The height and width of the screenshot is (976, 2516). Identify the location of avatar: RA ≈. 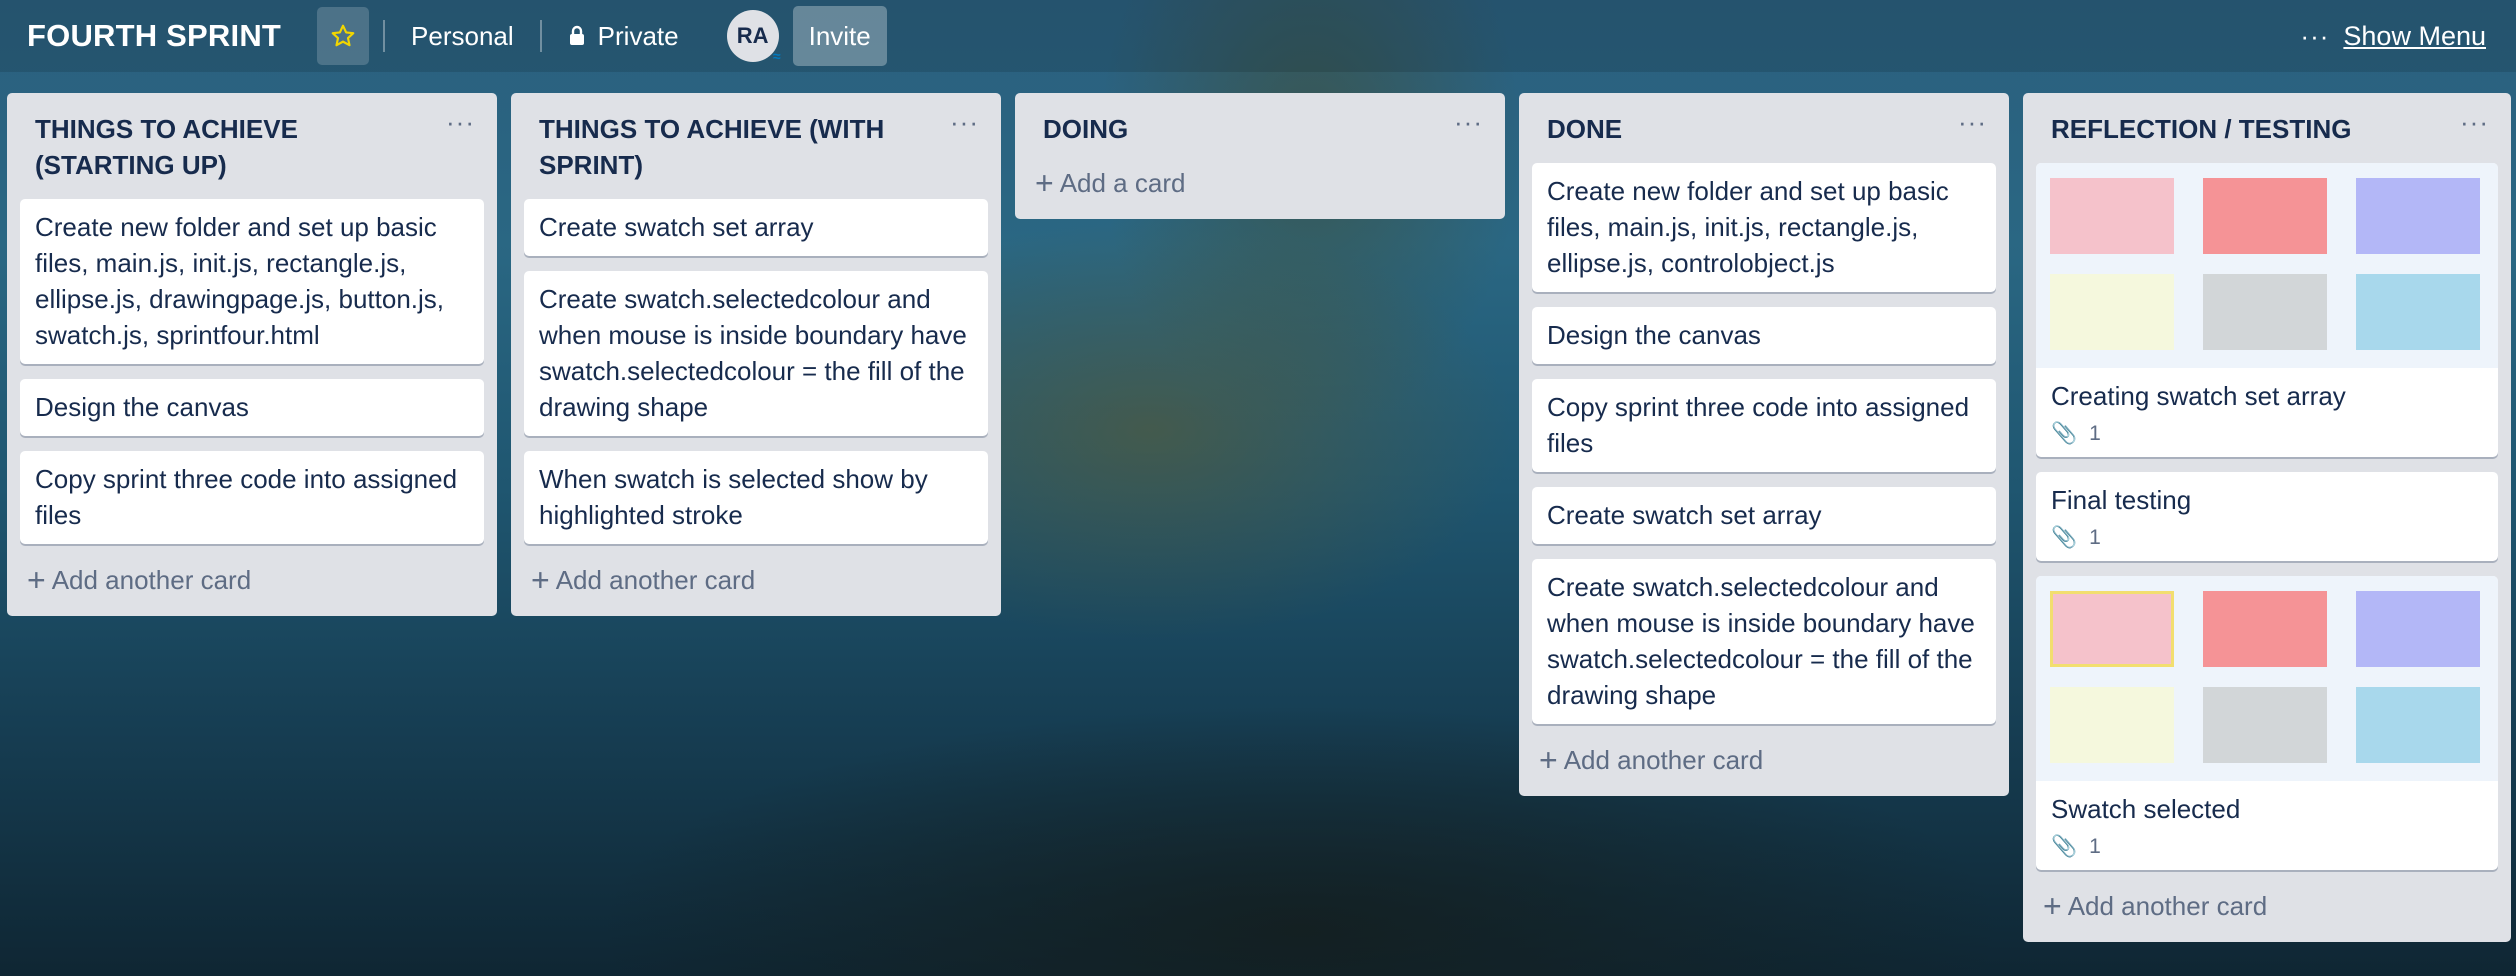
(753, 37).